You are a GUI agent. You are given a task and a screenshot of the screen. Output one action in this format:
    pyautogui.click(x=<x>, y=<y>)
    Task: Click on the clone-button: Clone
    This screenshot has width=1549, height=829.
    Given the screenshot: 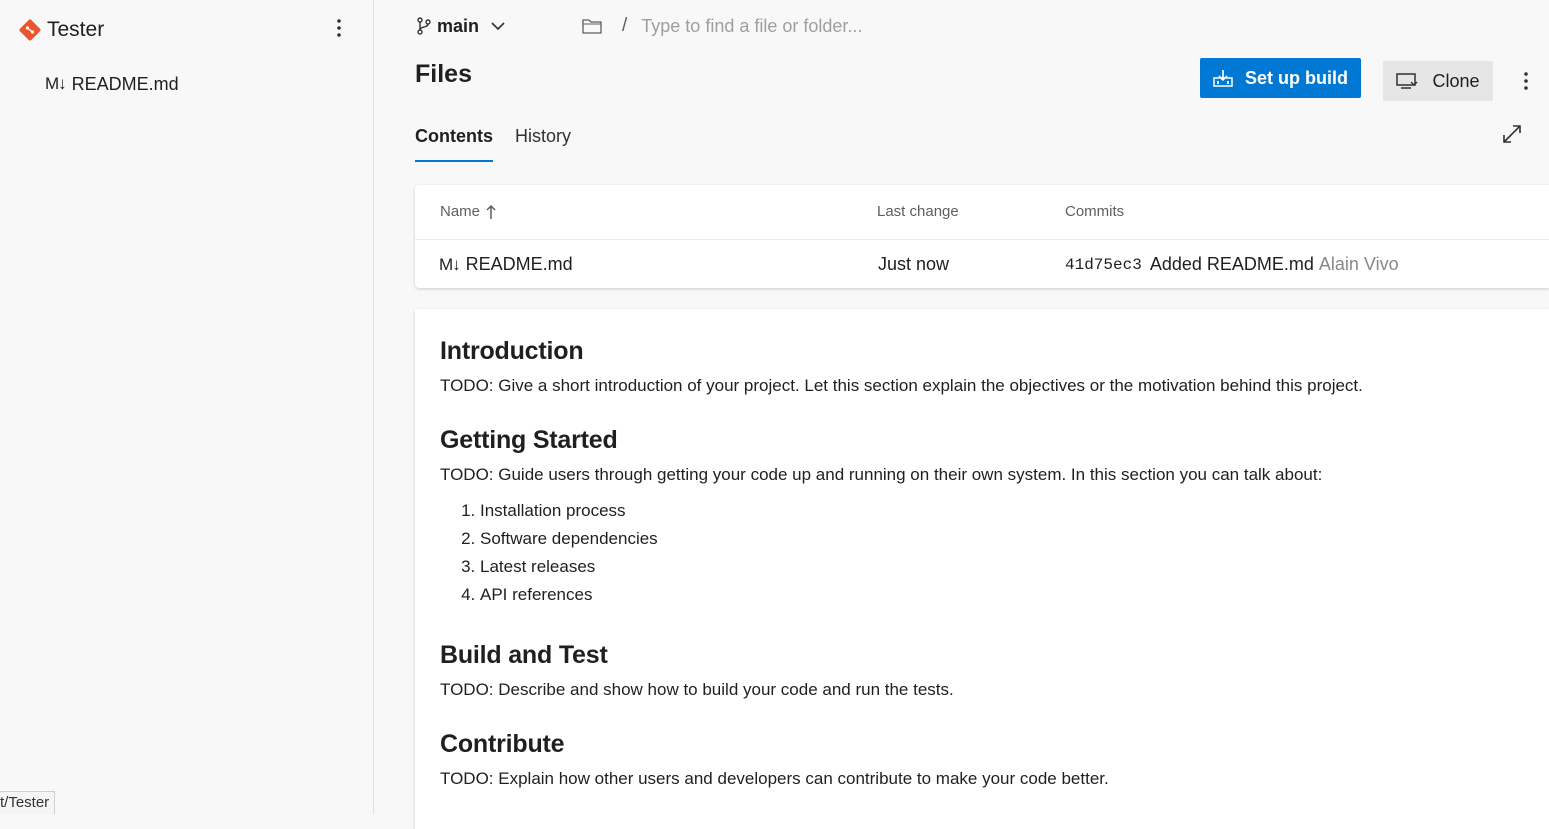 What is the action you would take?
    pyautogui.click(x=1438, y=81)
    